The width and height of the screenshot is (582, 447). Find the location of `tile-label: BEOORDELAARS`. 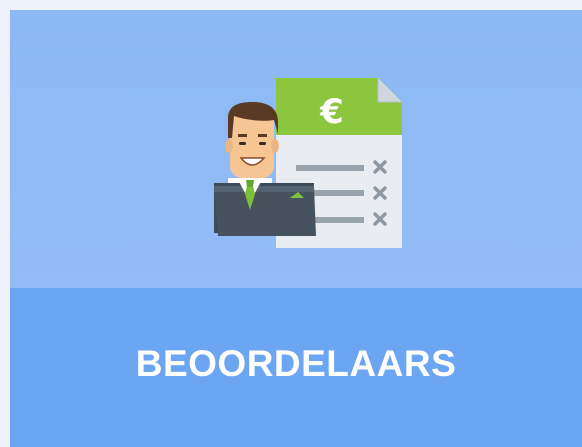

tile-label: BEOORDELAARS is located at coordinates (296, 363).